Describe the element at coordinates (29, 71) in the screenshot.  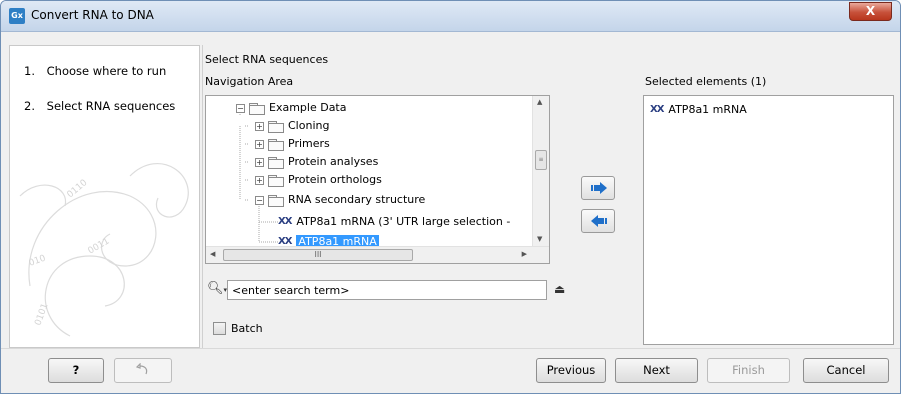
I see `step-number: 1.` at that location.